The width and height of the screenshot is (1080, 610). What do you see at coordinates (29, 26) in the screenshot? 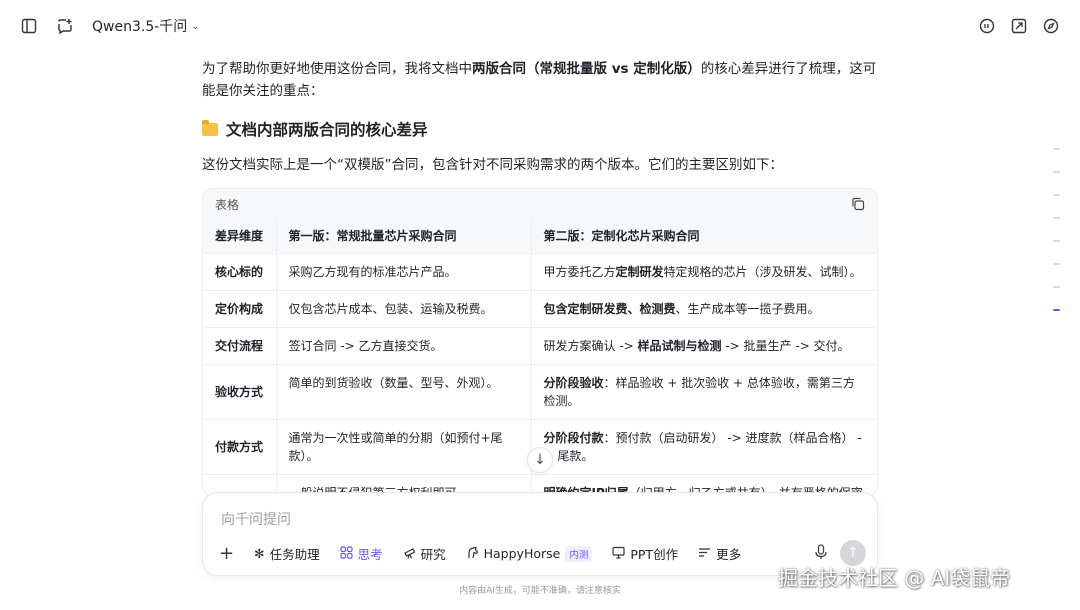
I see `sidebar-toggle-icon` at bounding box center [29, 26].